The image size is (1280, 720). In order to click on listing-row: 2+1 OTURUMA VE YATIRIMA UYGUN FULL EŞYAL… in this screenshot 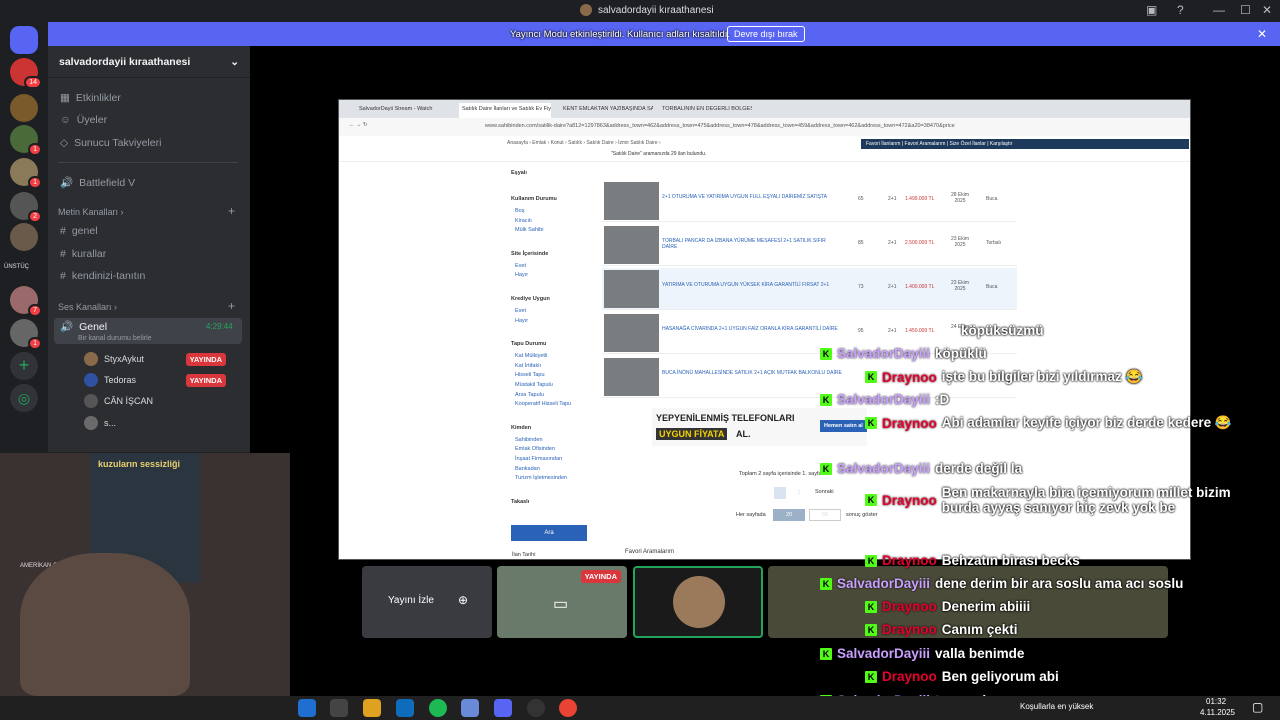, I will do `click(809, 201)`.